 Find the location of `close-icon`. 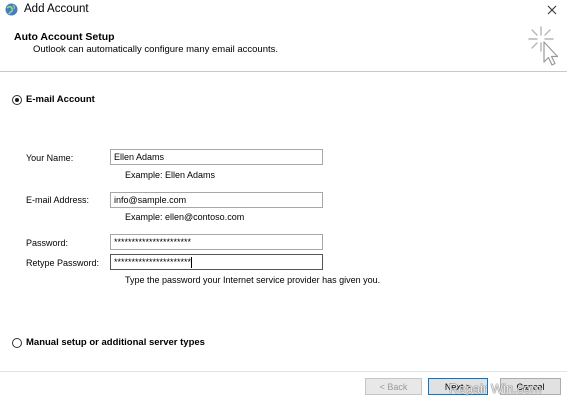

close-icon is located at coordinates (552, 10).